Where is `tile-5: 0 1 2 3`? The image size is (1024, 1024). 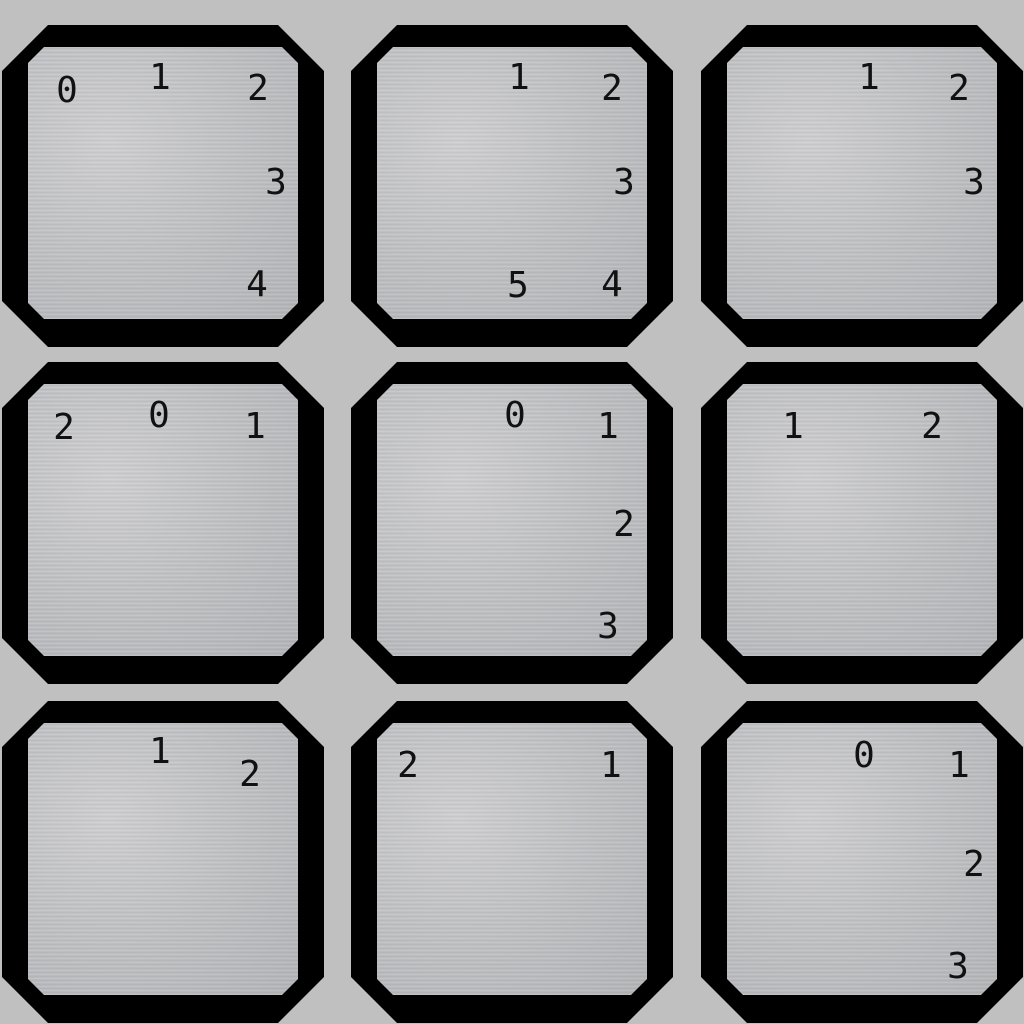
tile-5: 0 1 2 3 is located at coordinates (512, 523).